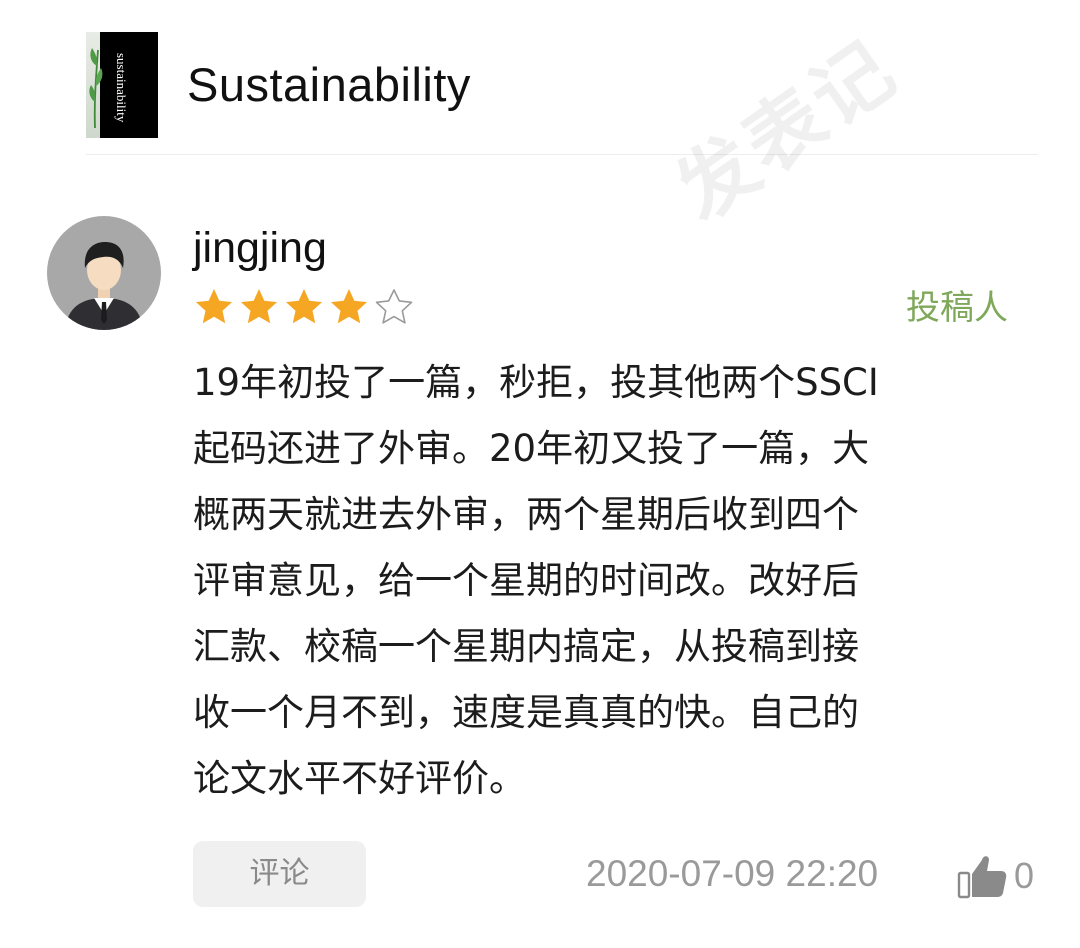 This screenshot has width=1080, height=948. What do you see at coordinates (526, 514) in the screenshot?
I see `review-line: 概两天就进去外审，两个星期后收到四个` at bounding box center [526, 514].